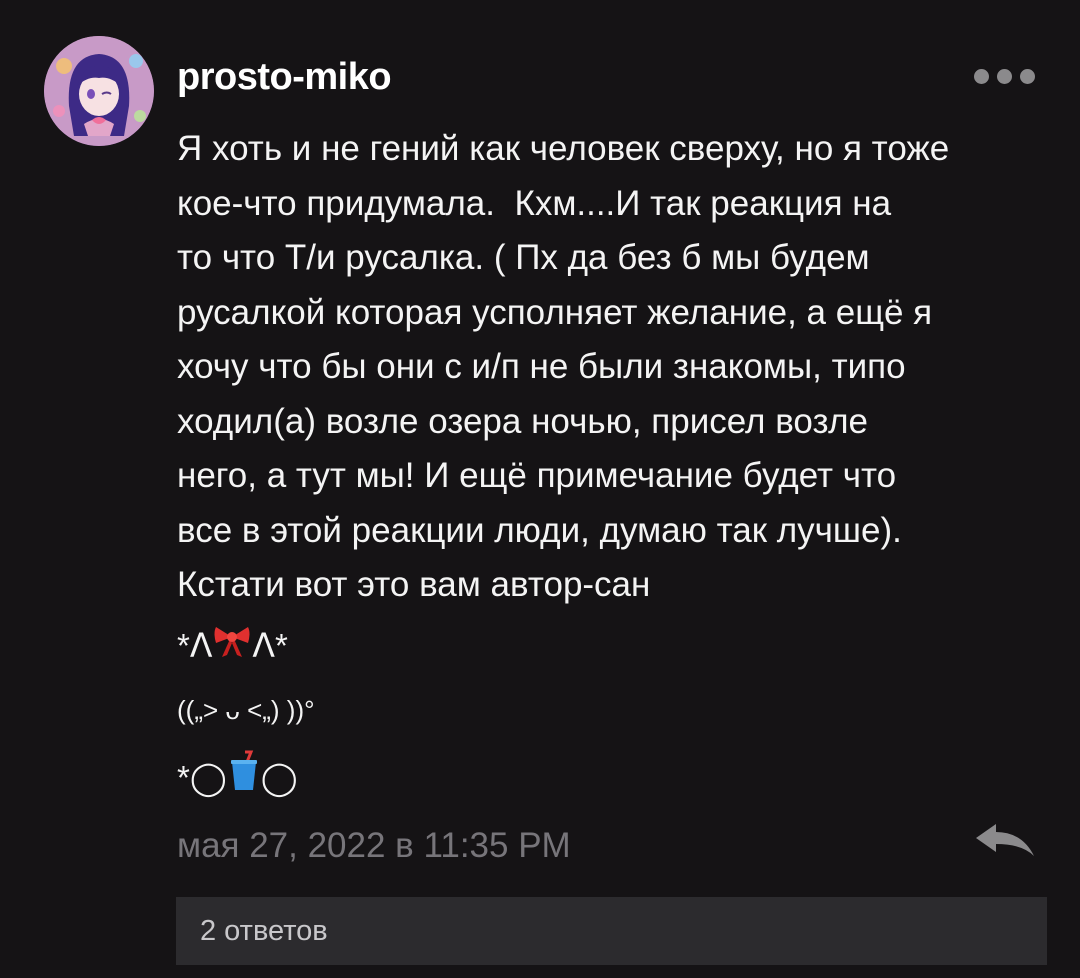  Describe the element at coordinates (327, 647) in the screenshot. I see `kaomoji-line: *ᐱ ᐱ*` at that location.